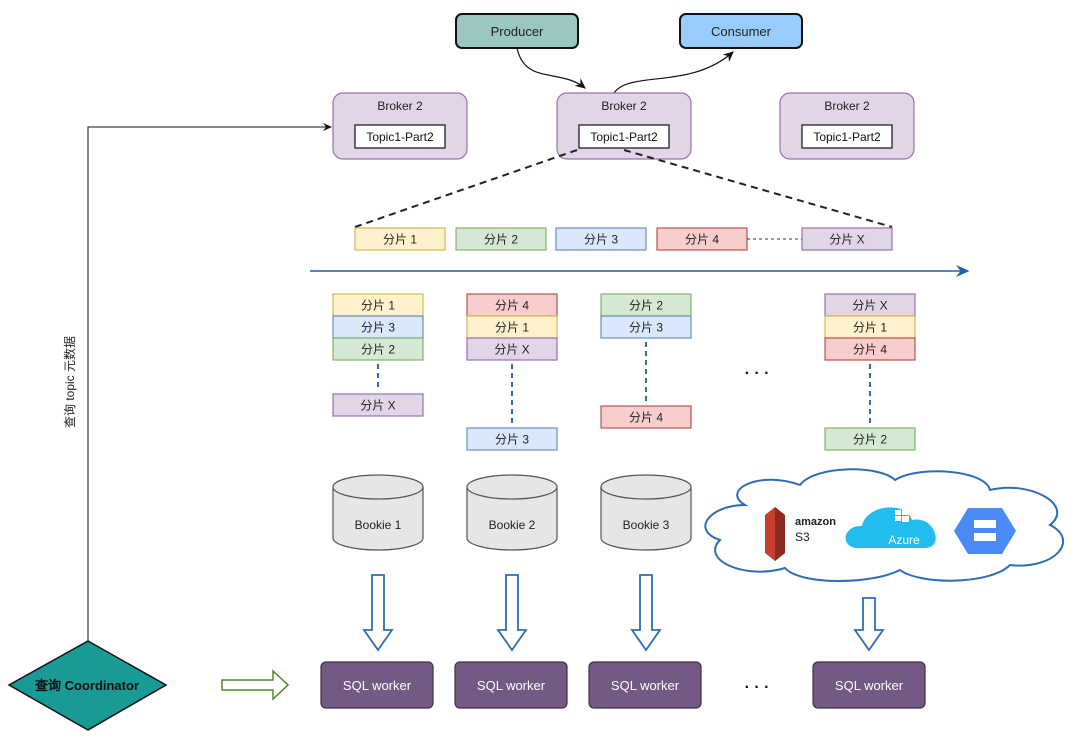 The width and height of the screenshot is (1080, 750). I want to click on coordinator-node: 查询 Coordinator, so click(87, 685).